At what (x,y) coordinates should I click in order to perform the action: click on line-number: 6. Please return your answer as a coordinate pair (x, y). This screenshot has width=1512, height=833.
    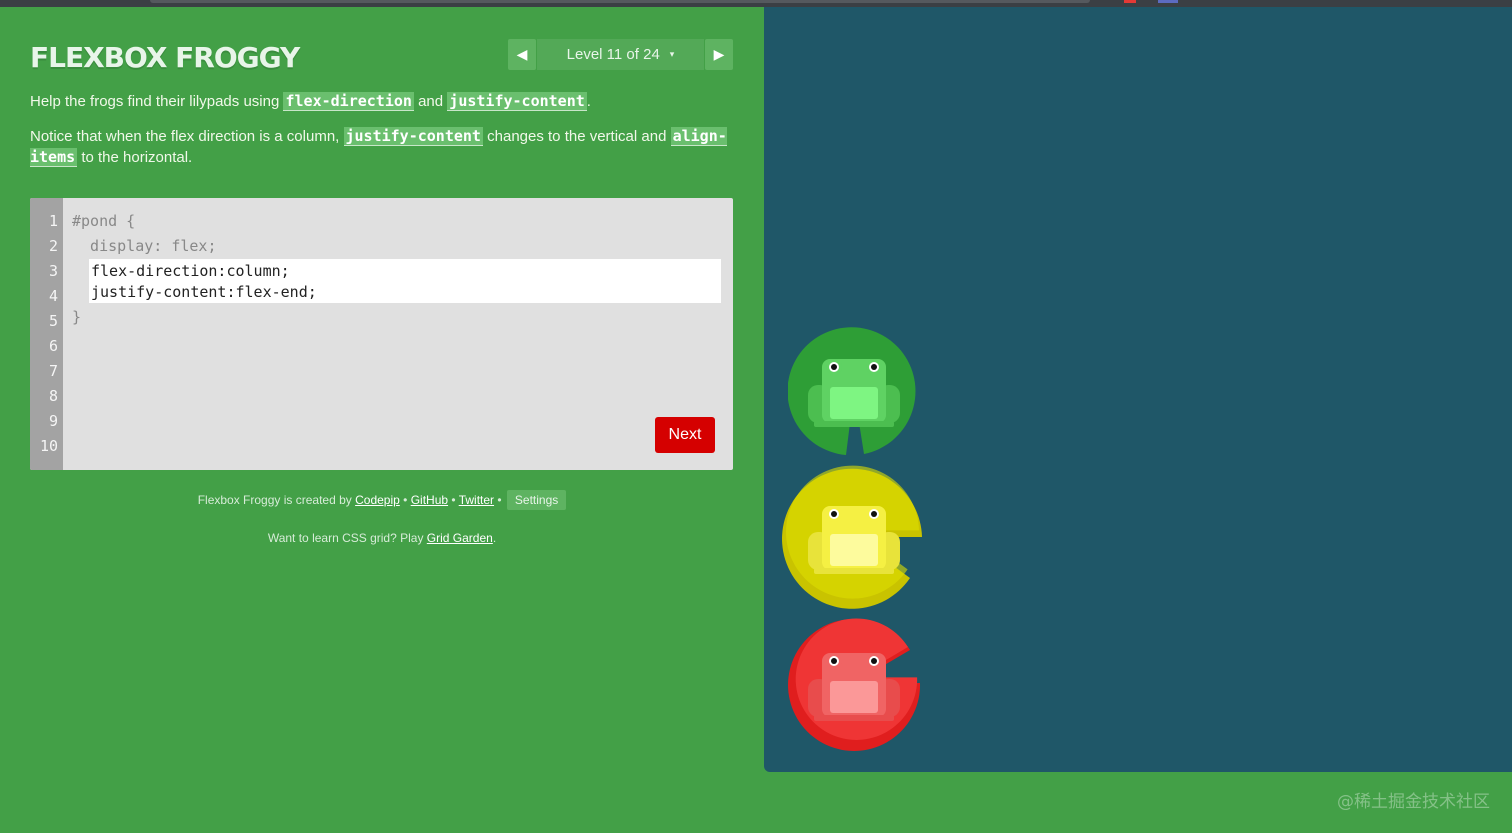
    Looking at the image, I should click on (53, 346).